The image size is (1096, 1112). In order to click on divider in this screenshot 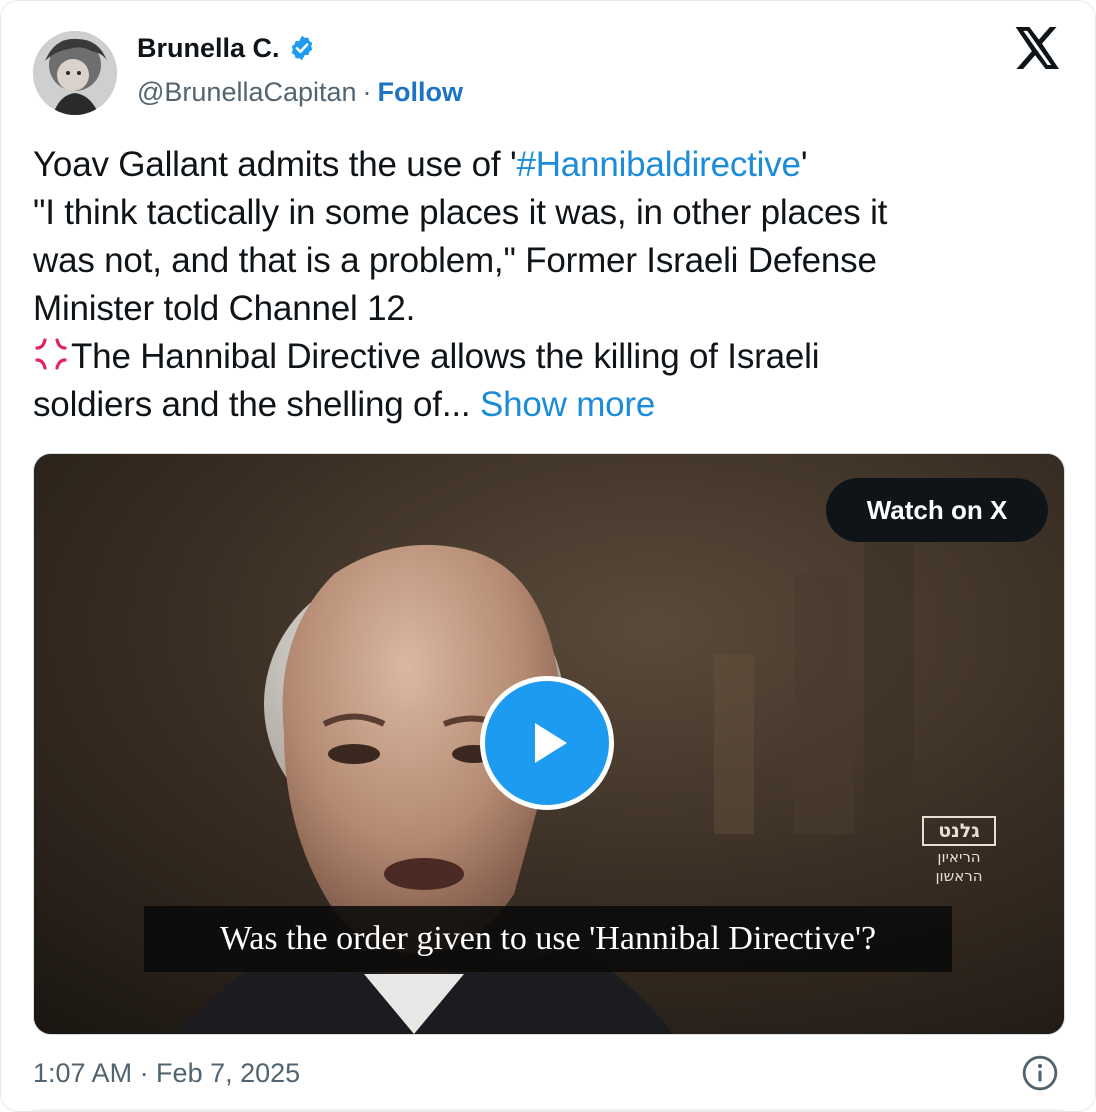, I will do `click(548, 1110)`.